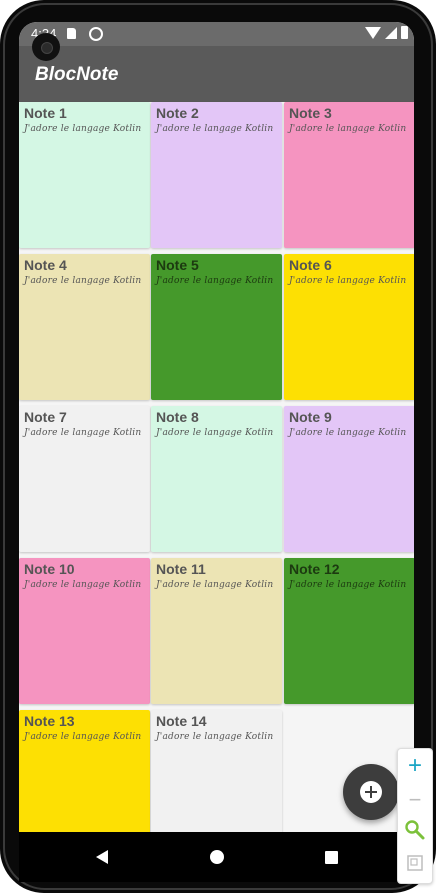 The width and height of the screenshot is (436, 893). I want to click on note-title: Note 9, so click(310, 417).